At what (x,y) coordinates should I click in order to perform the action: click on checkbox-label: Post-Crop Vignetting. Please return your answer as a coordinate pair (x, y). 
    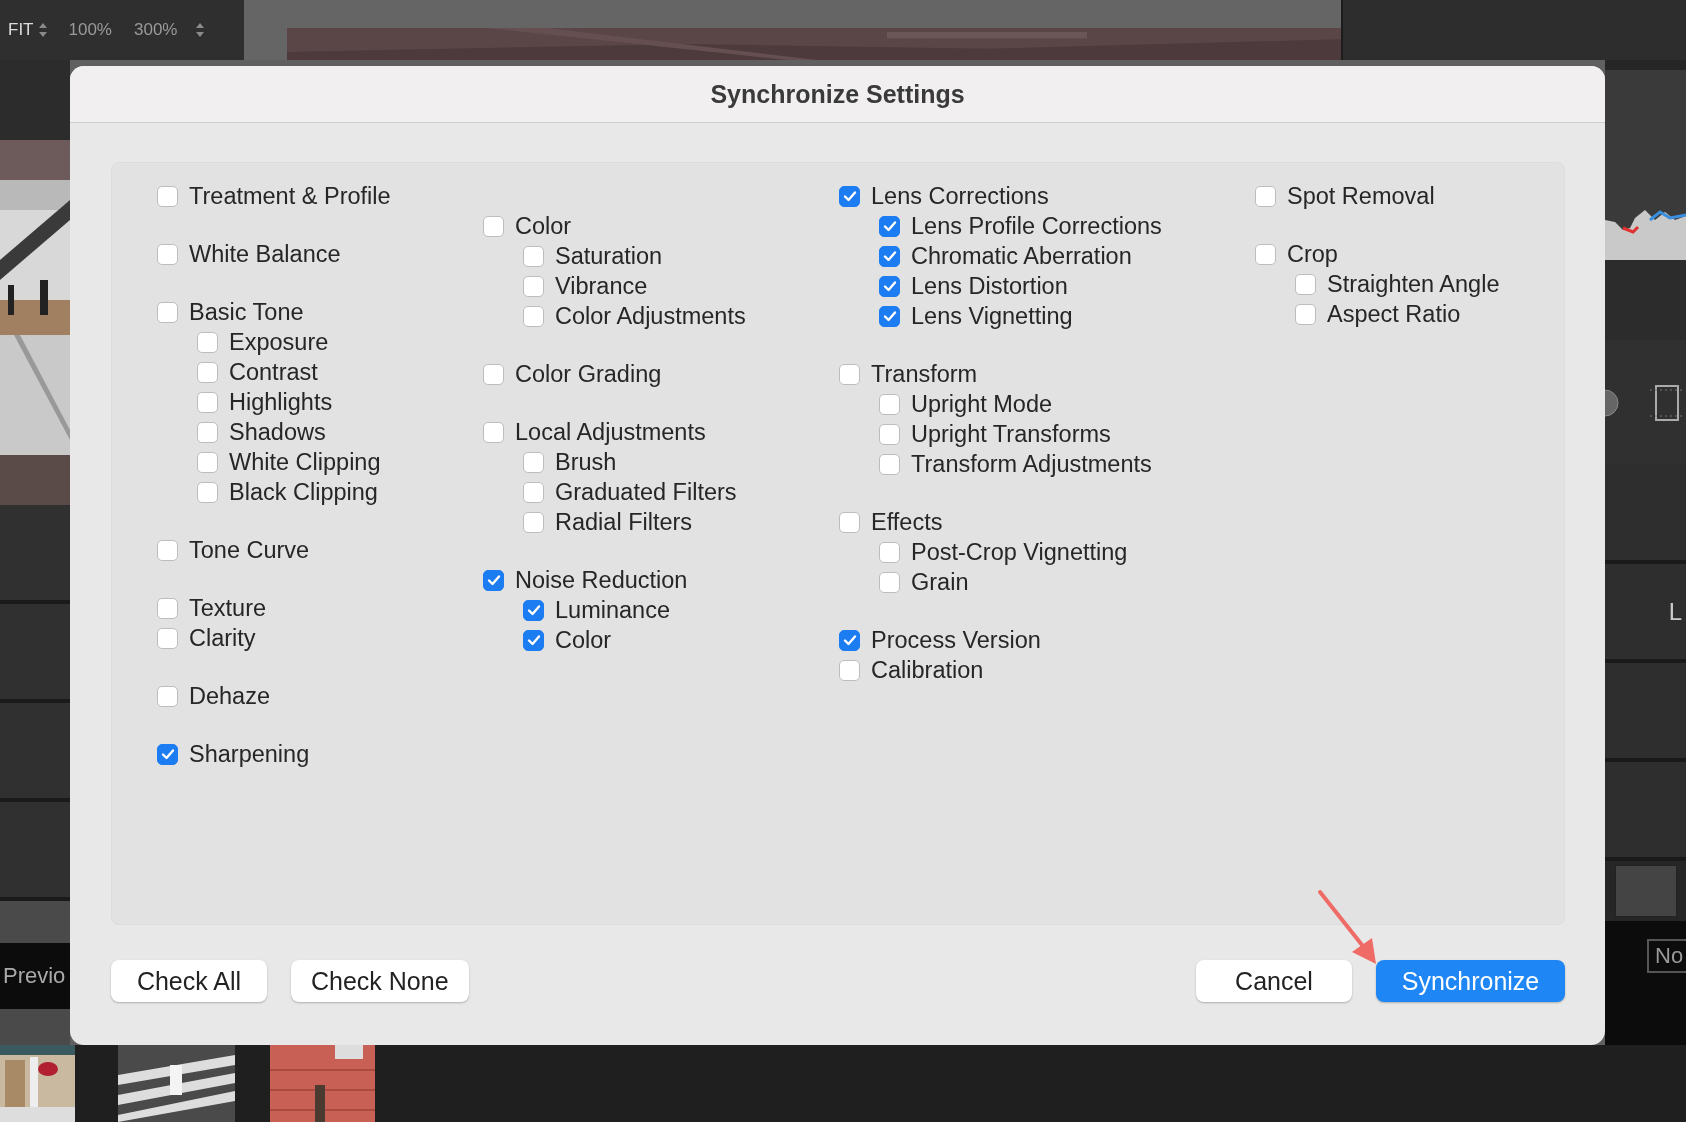
    Looking at the image, I should click on (1019, 552).